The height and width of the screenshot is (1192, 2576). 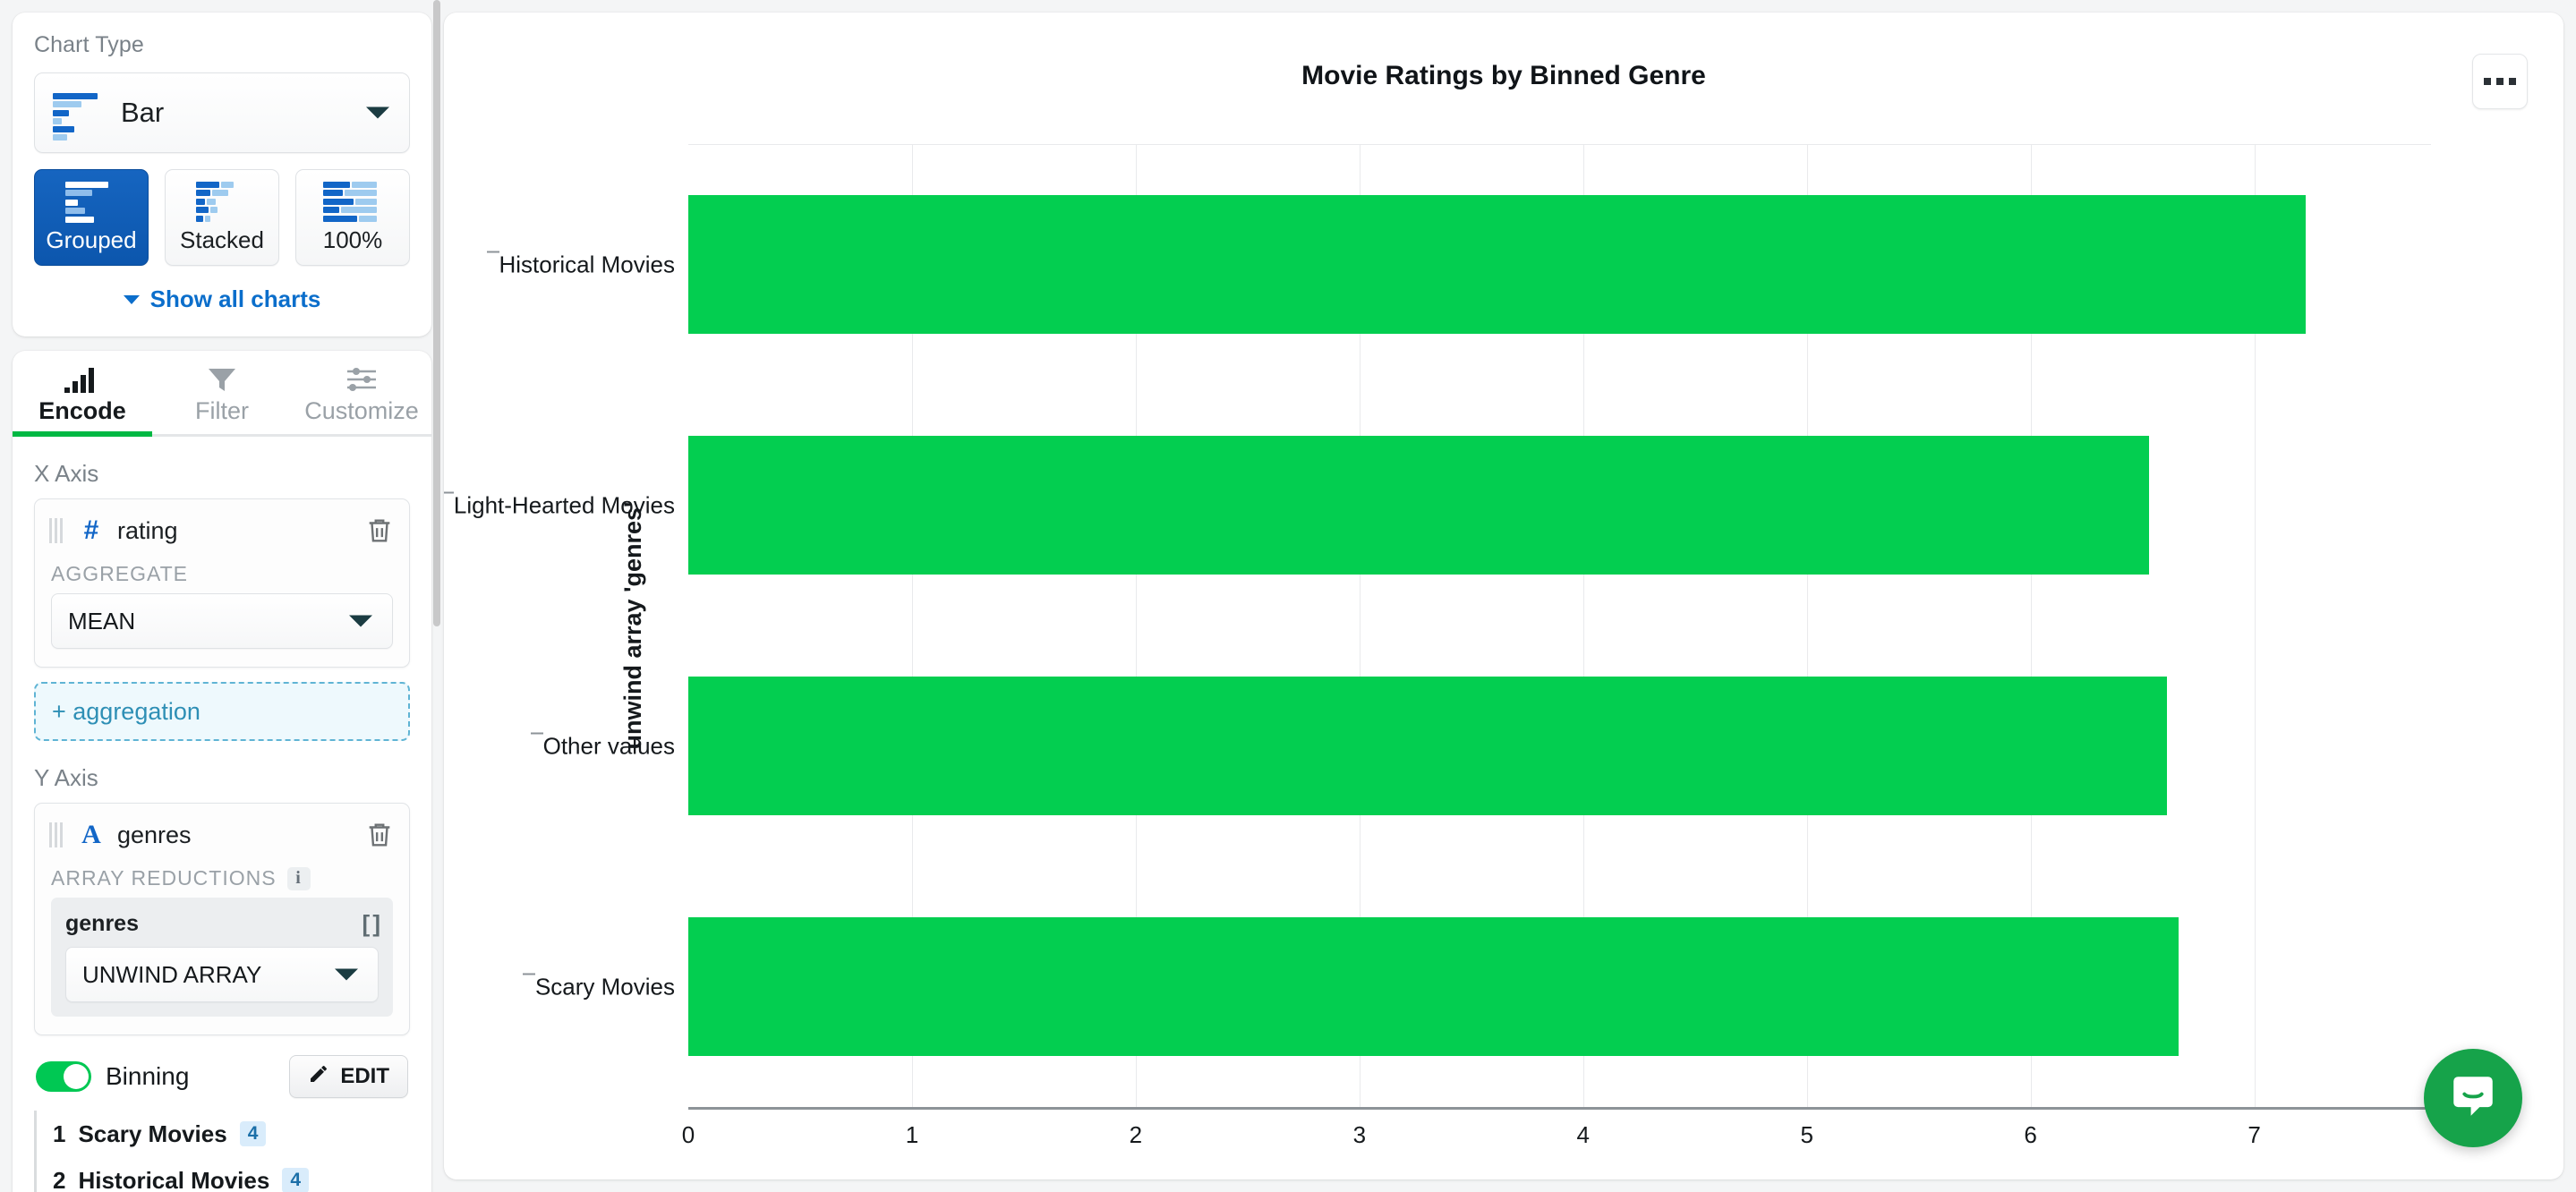 I want to click on array-reduction-value: UNWIND ARRAY, so click(x=172, y=974).